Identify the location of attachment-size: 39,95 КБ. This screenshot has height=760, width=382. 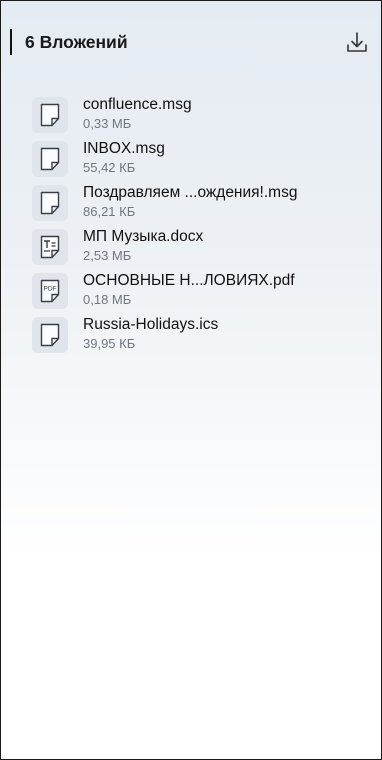
(109, 343).